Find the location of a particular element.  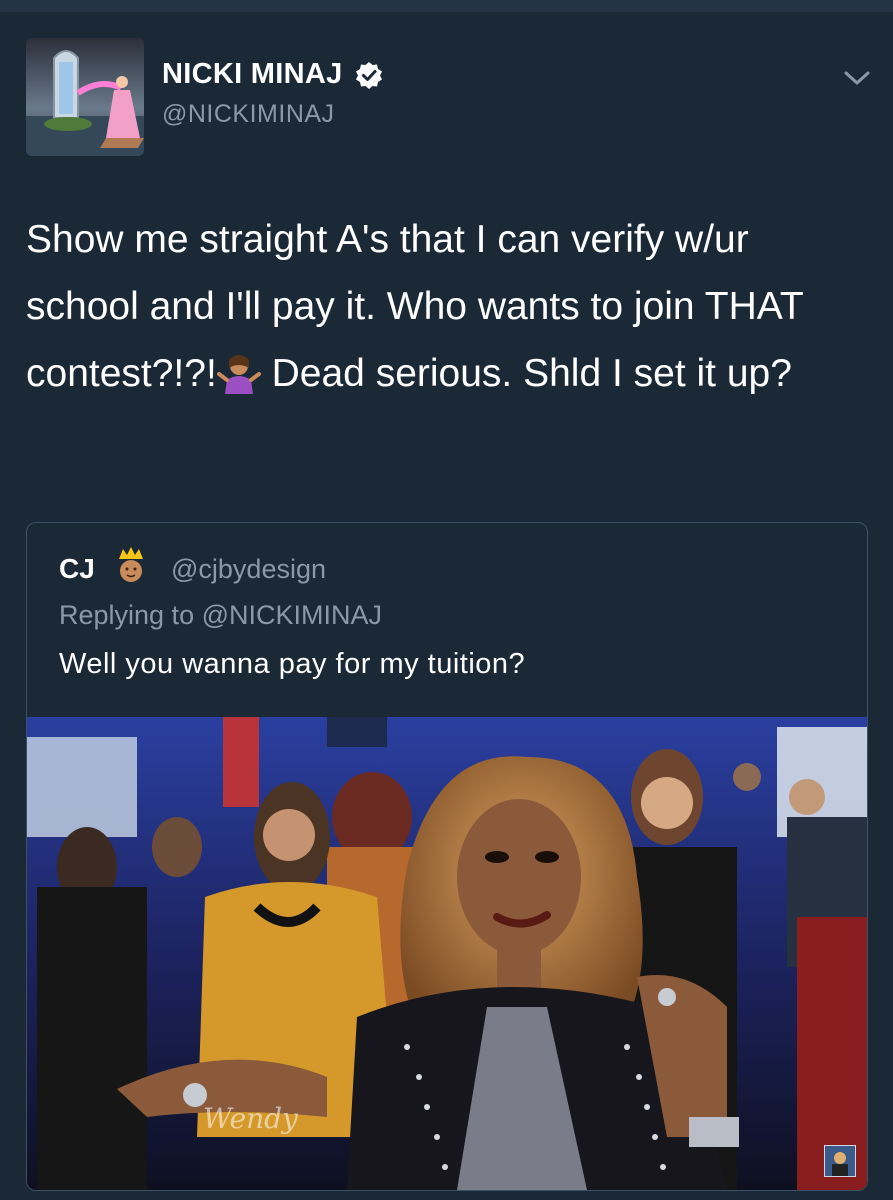

author-handle: @NICKIMINAJ is located at coordinates (248, 114).